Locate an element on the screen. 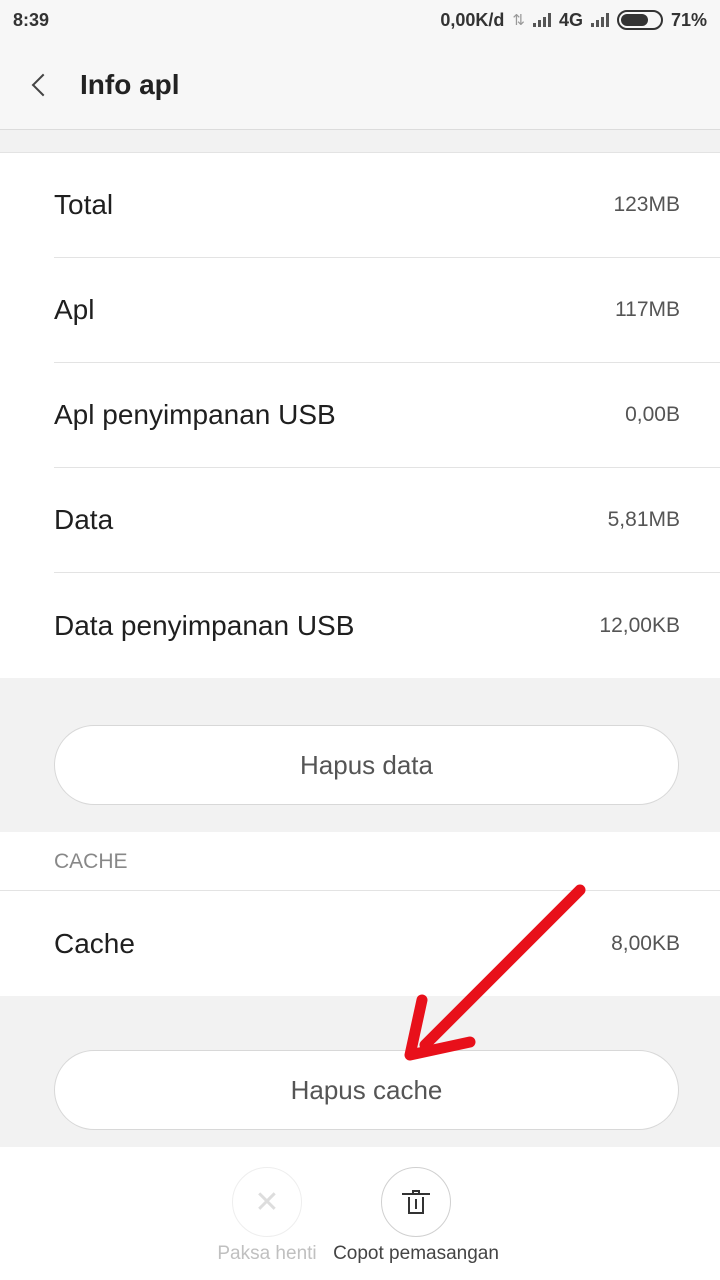 The height and width of the screenshot is (1280, 720). list-item-cache: Cache 8,00KB is located at coordinates (387, 943).